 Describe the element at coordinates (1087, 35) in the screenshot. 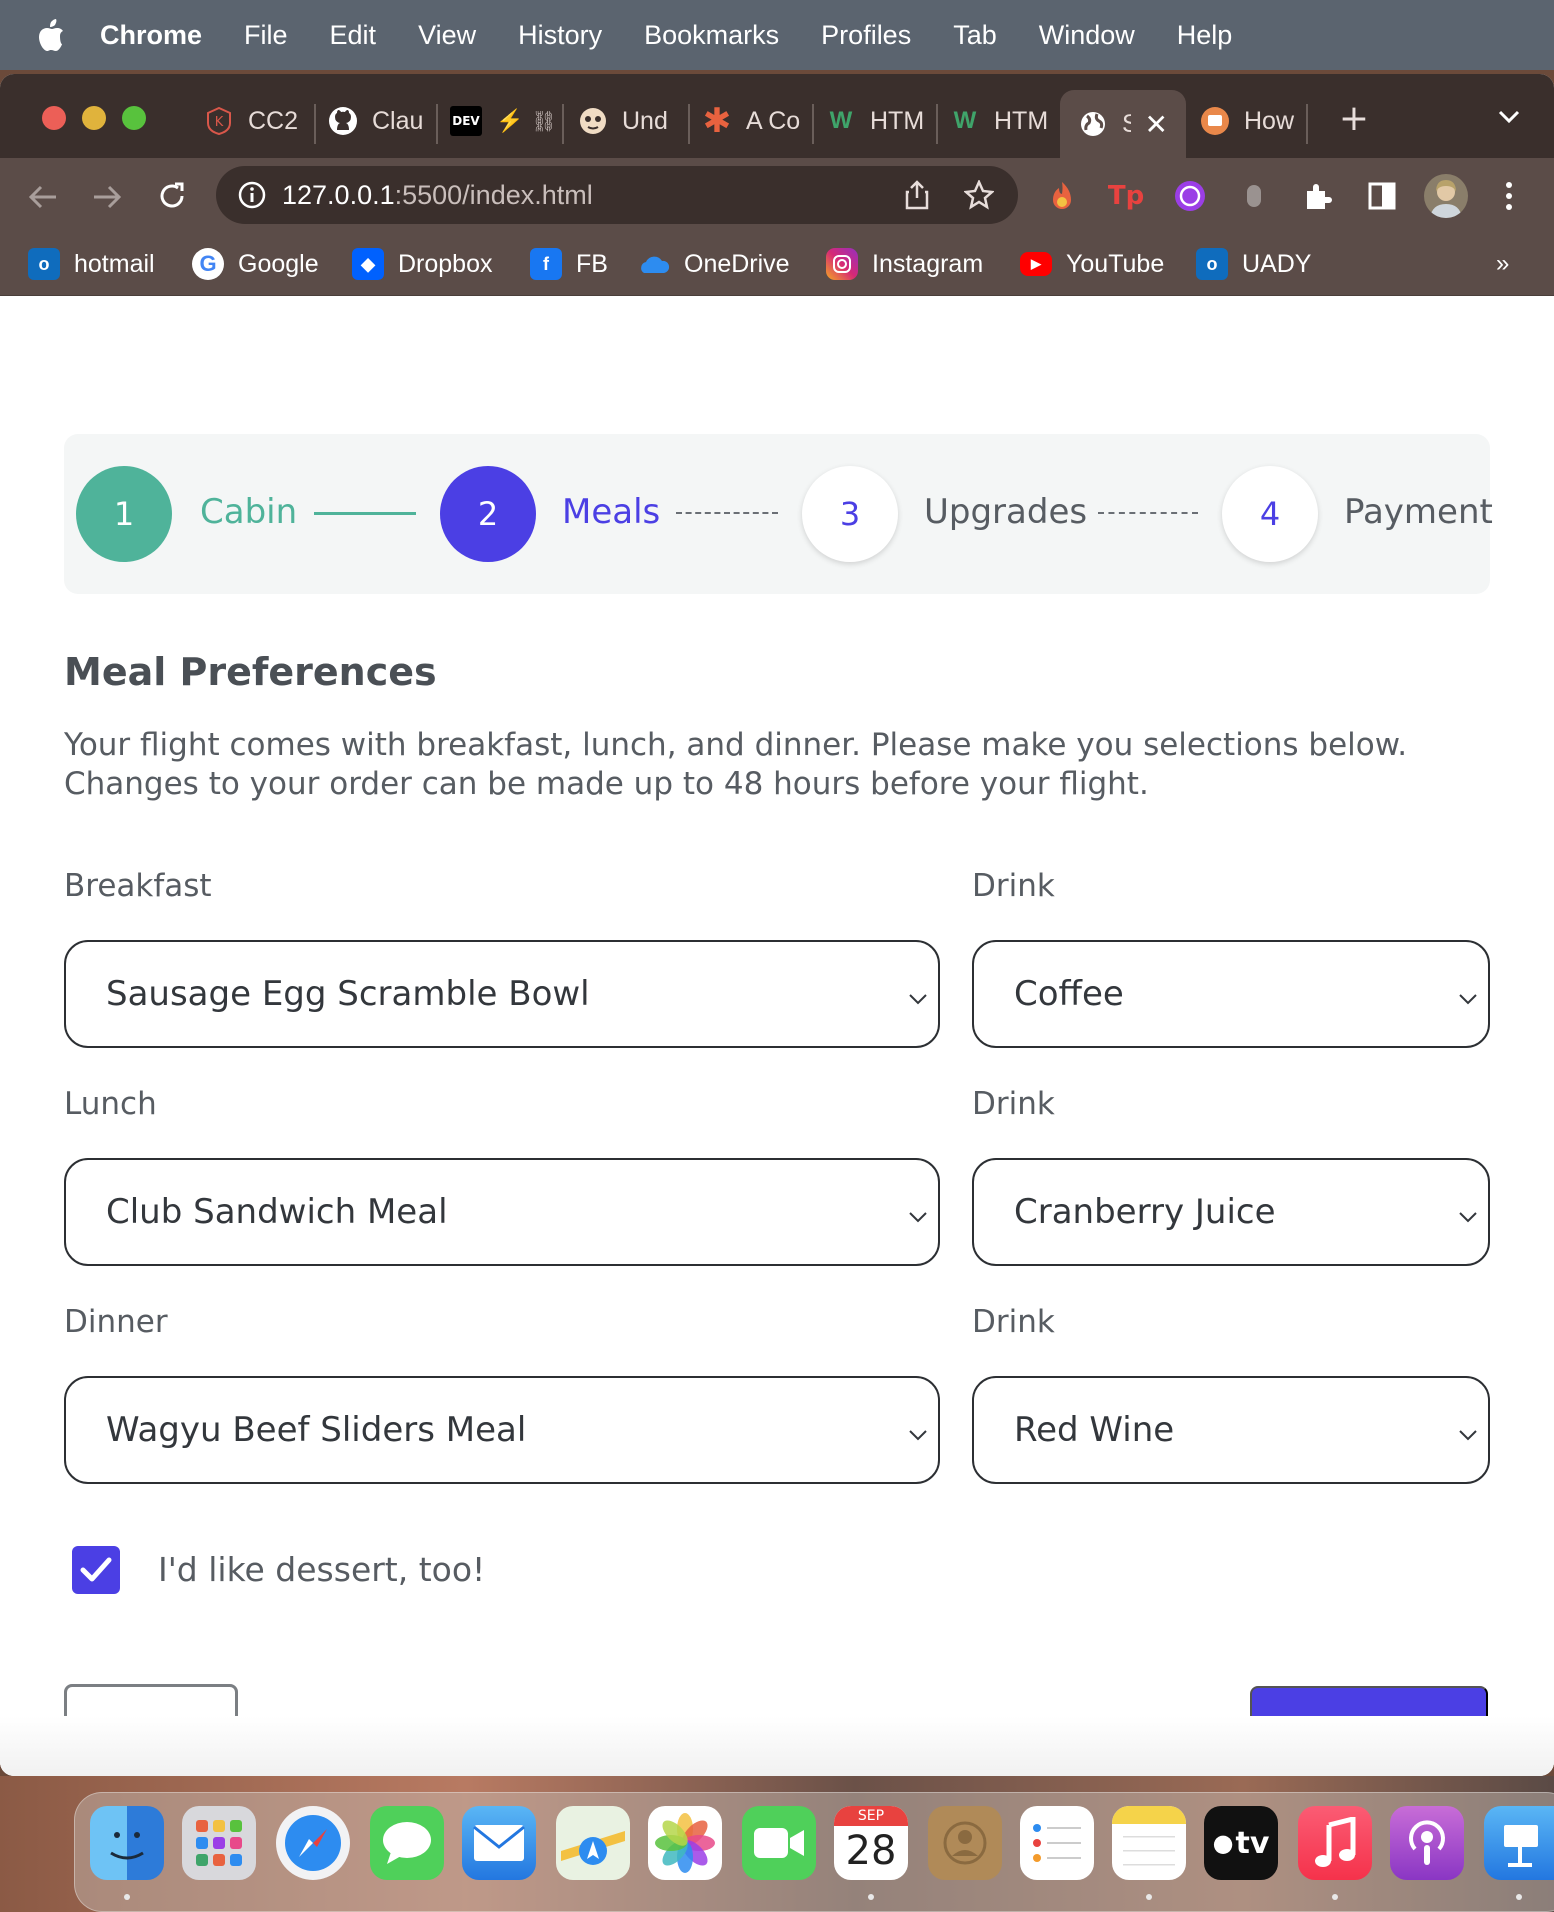

I see `menu-window: Window` at that location.